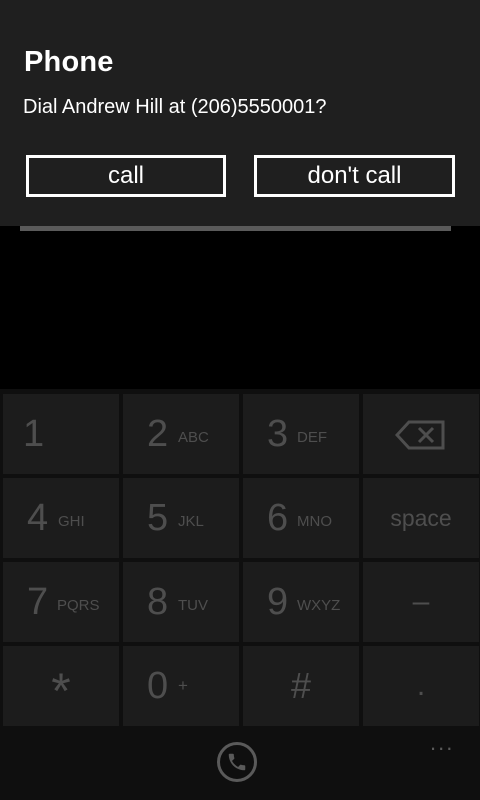 The height and width of the screenshot is (800, 480). I want to click on key-letters: +, so click(183, 685).